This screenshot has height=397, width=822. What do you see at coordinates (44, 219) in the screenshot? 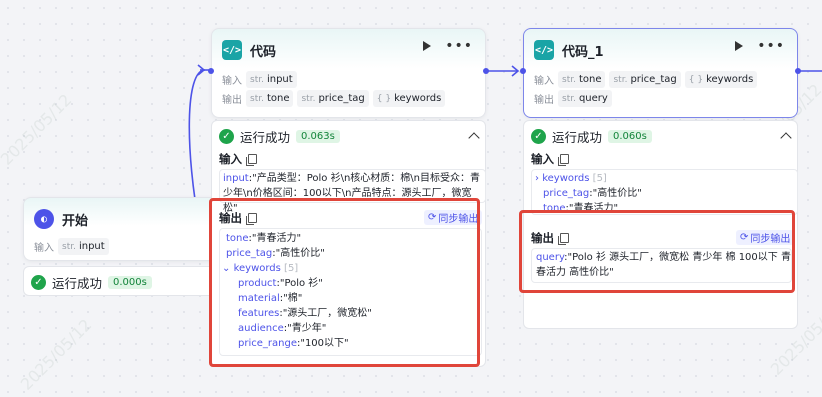
I see `start-icon: ◐` at bounding box center [44, 219].